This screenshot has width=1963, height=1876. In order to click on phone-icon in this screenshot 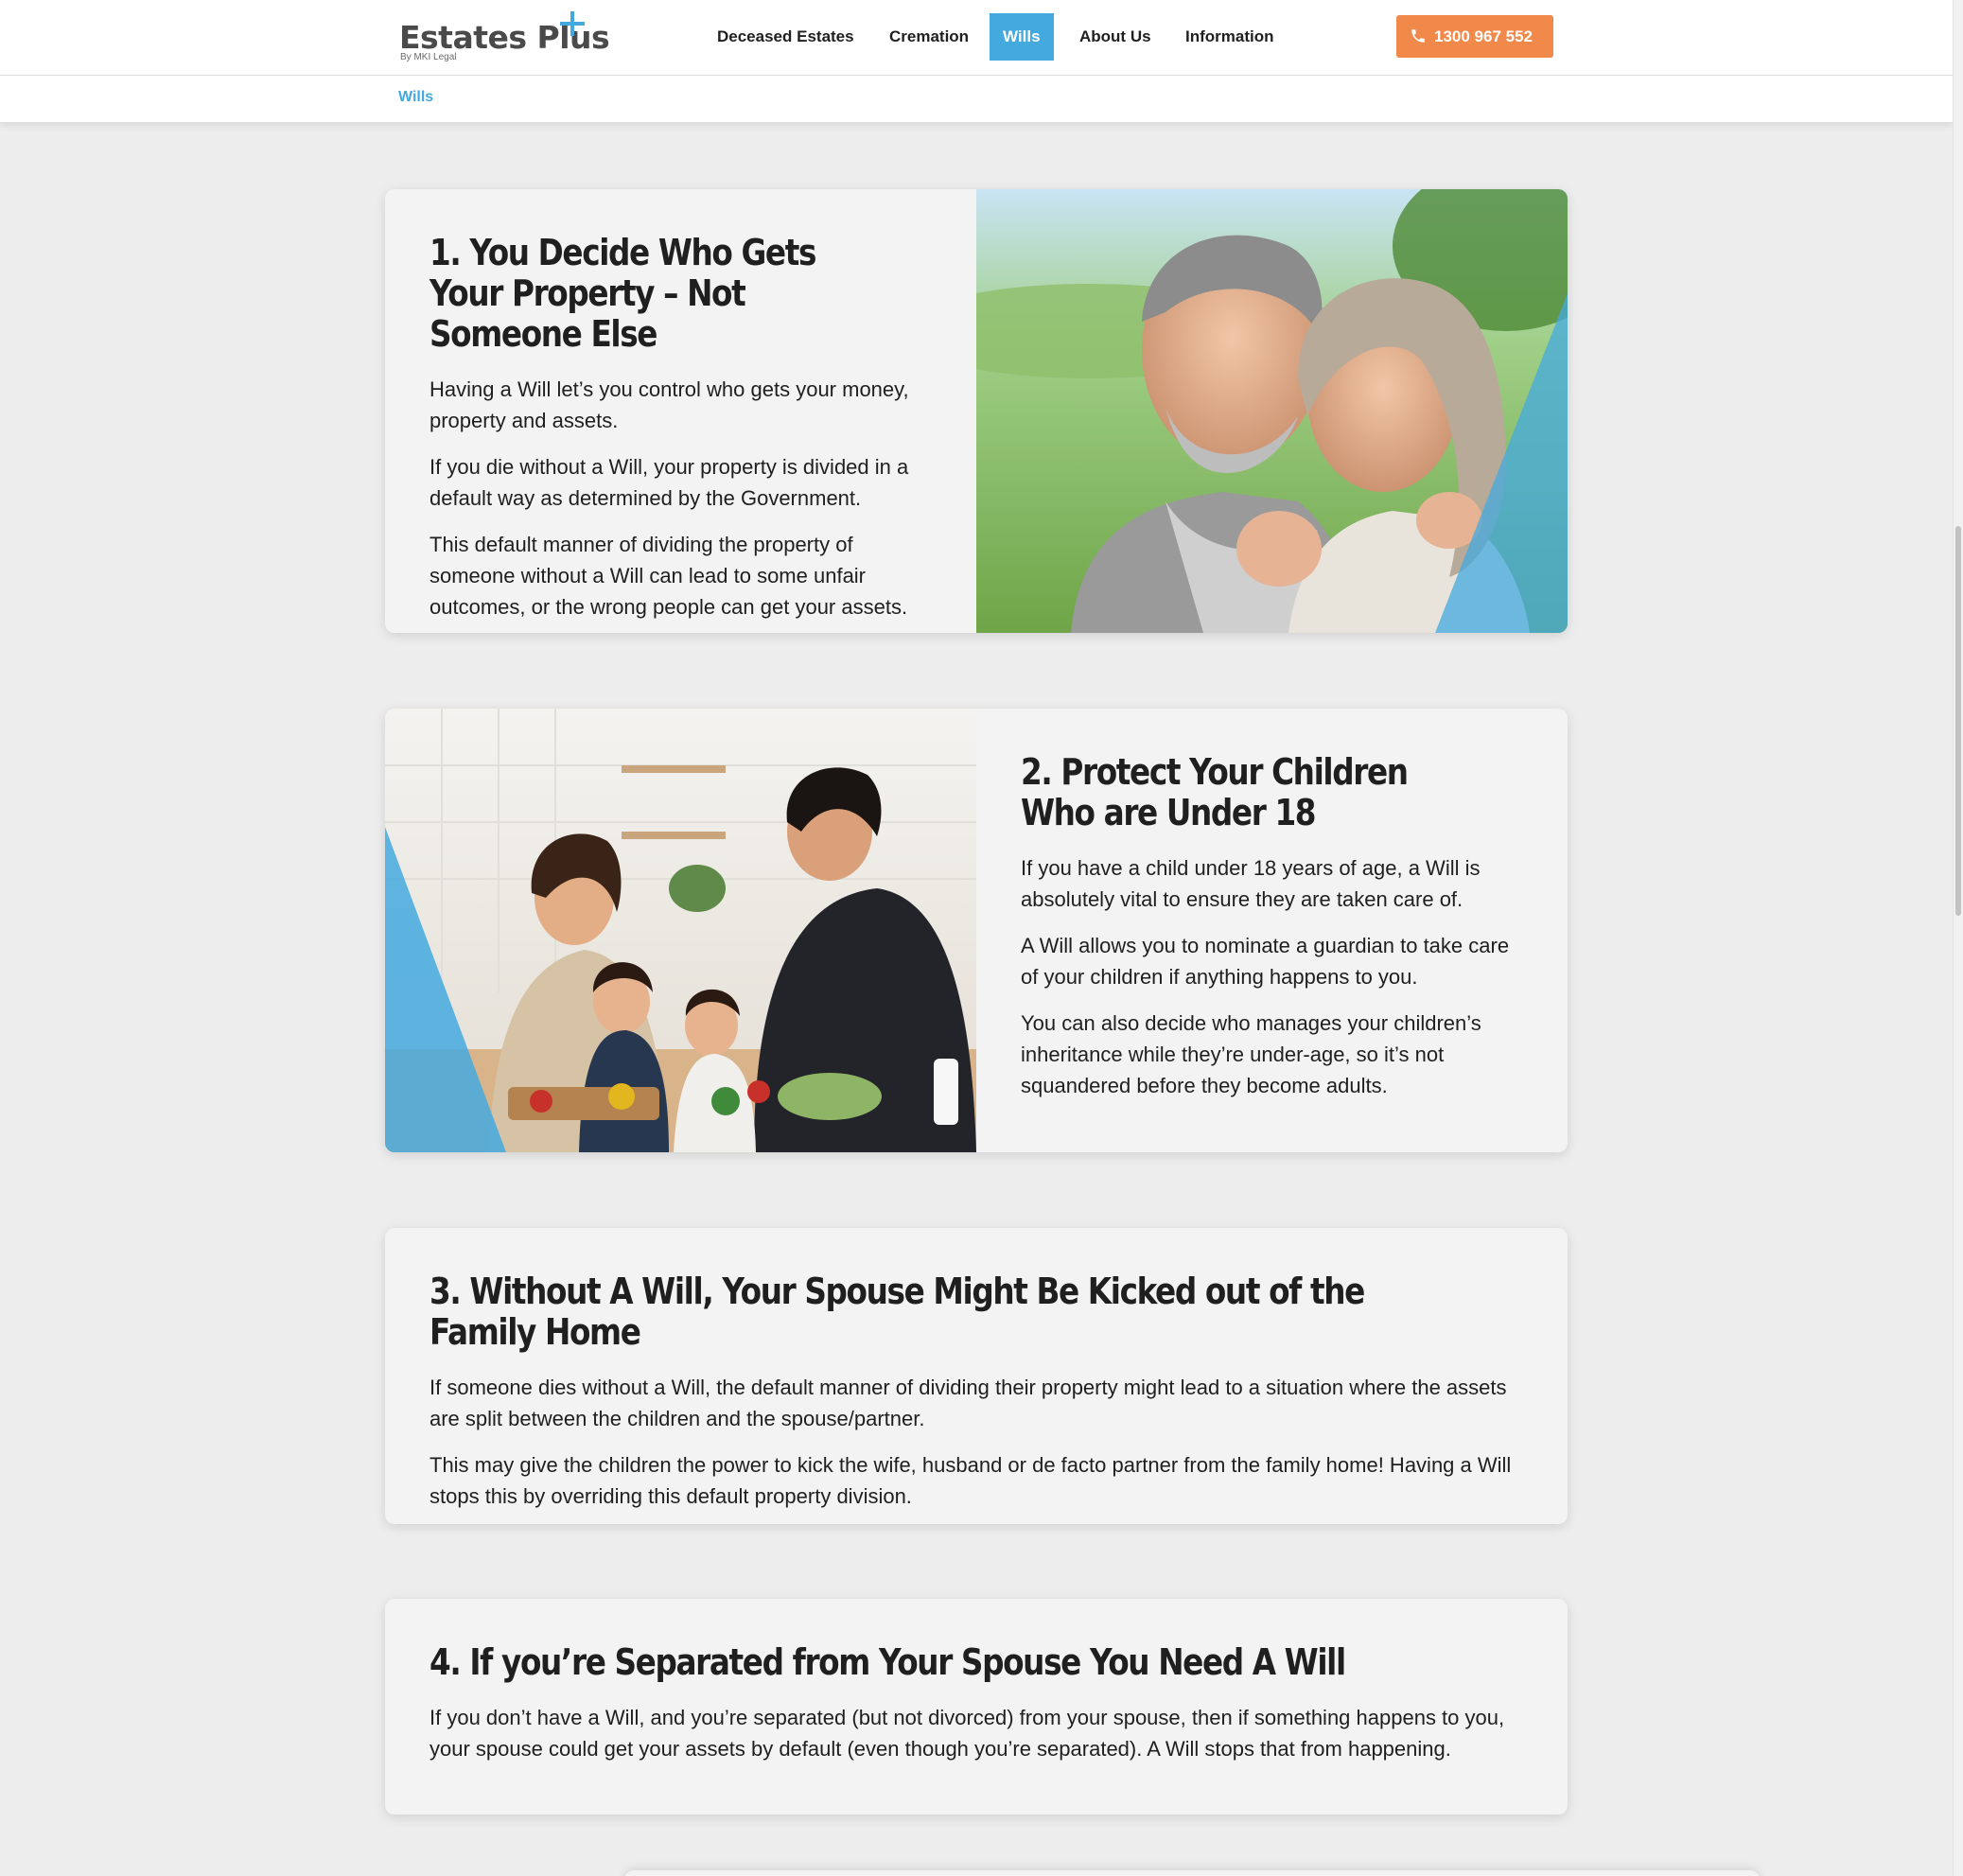, I will do `click(1418, 36)`.